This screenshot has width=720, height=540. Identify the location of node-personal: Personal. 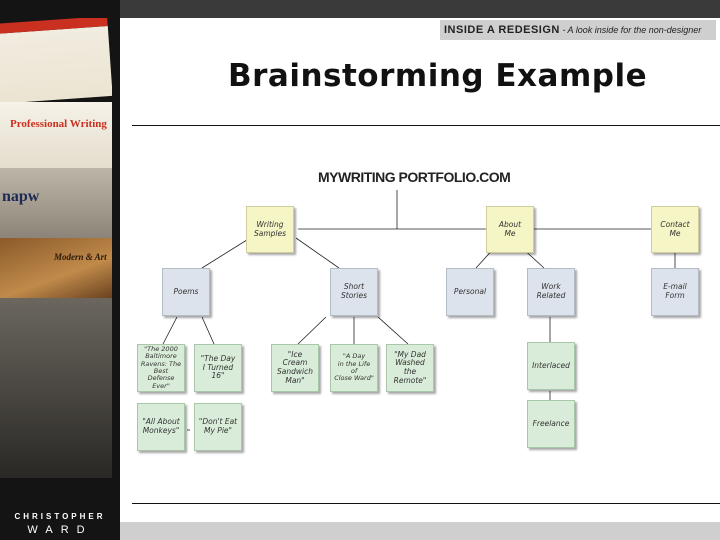
(470, 292).